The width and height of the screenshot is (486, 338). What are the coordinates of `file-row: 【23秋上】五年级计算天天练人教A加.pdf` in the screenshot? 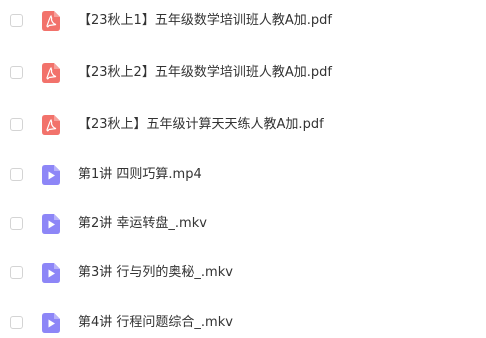 It's located at (243, 125).